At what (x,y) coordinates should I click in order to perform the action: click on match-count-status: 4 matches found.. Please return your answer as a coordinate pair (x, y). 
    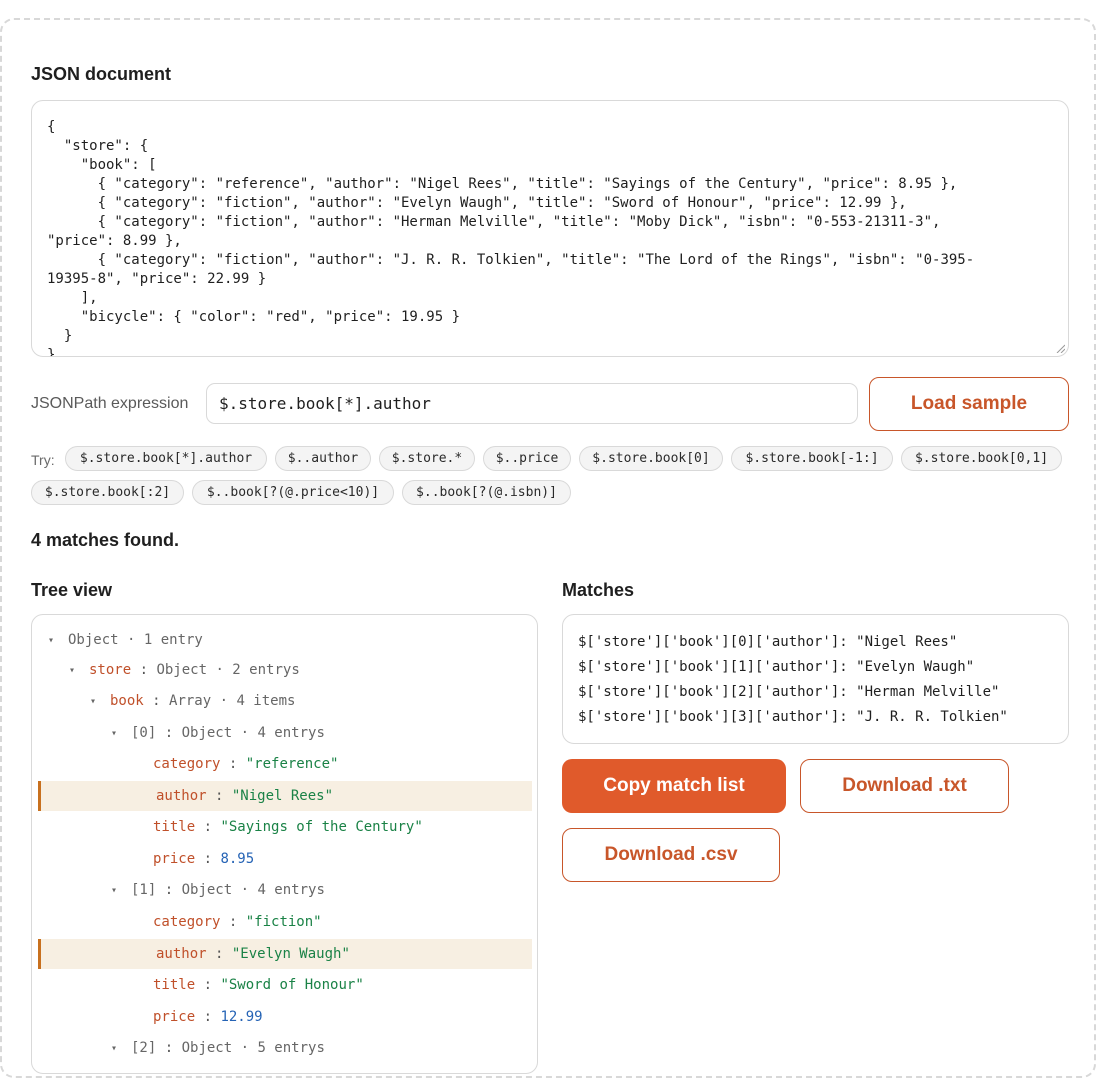
    Looking at the image, I should click on (105, 540).